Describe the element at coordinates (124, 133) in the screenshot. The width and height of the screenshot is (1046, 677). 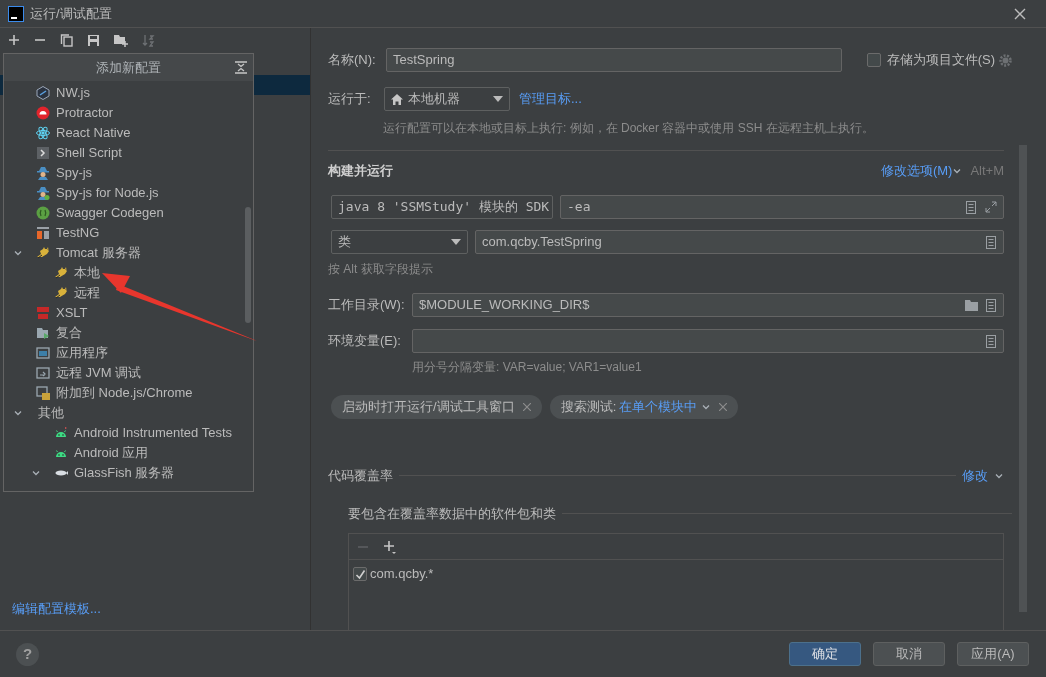
I see `config-type-item: React Native` at that location.